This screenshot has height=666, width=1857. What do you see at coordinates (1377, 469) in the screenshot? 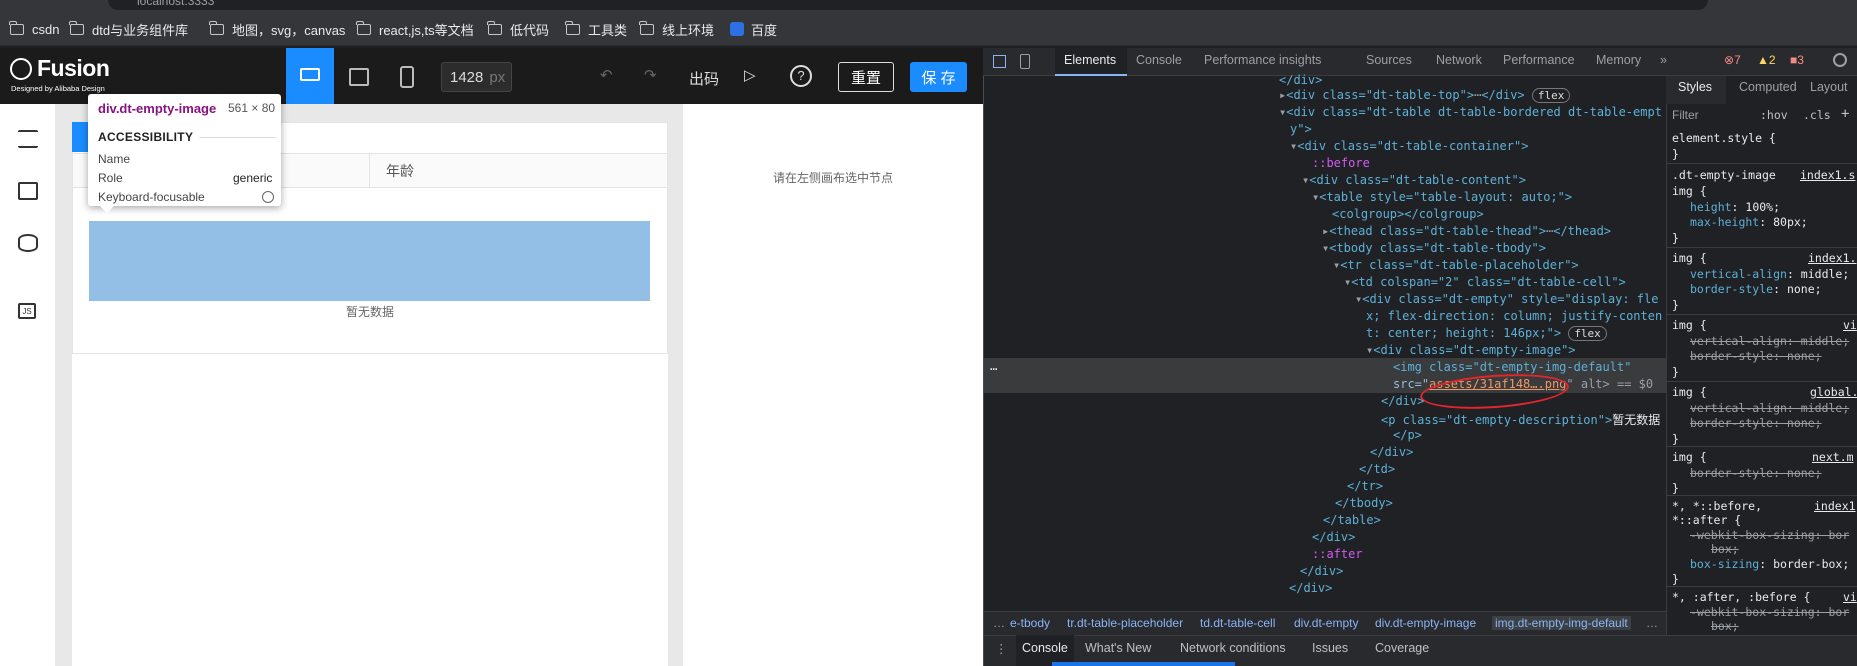
I see `dom-line: </td>` at bounding box center [1377, 469].